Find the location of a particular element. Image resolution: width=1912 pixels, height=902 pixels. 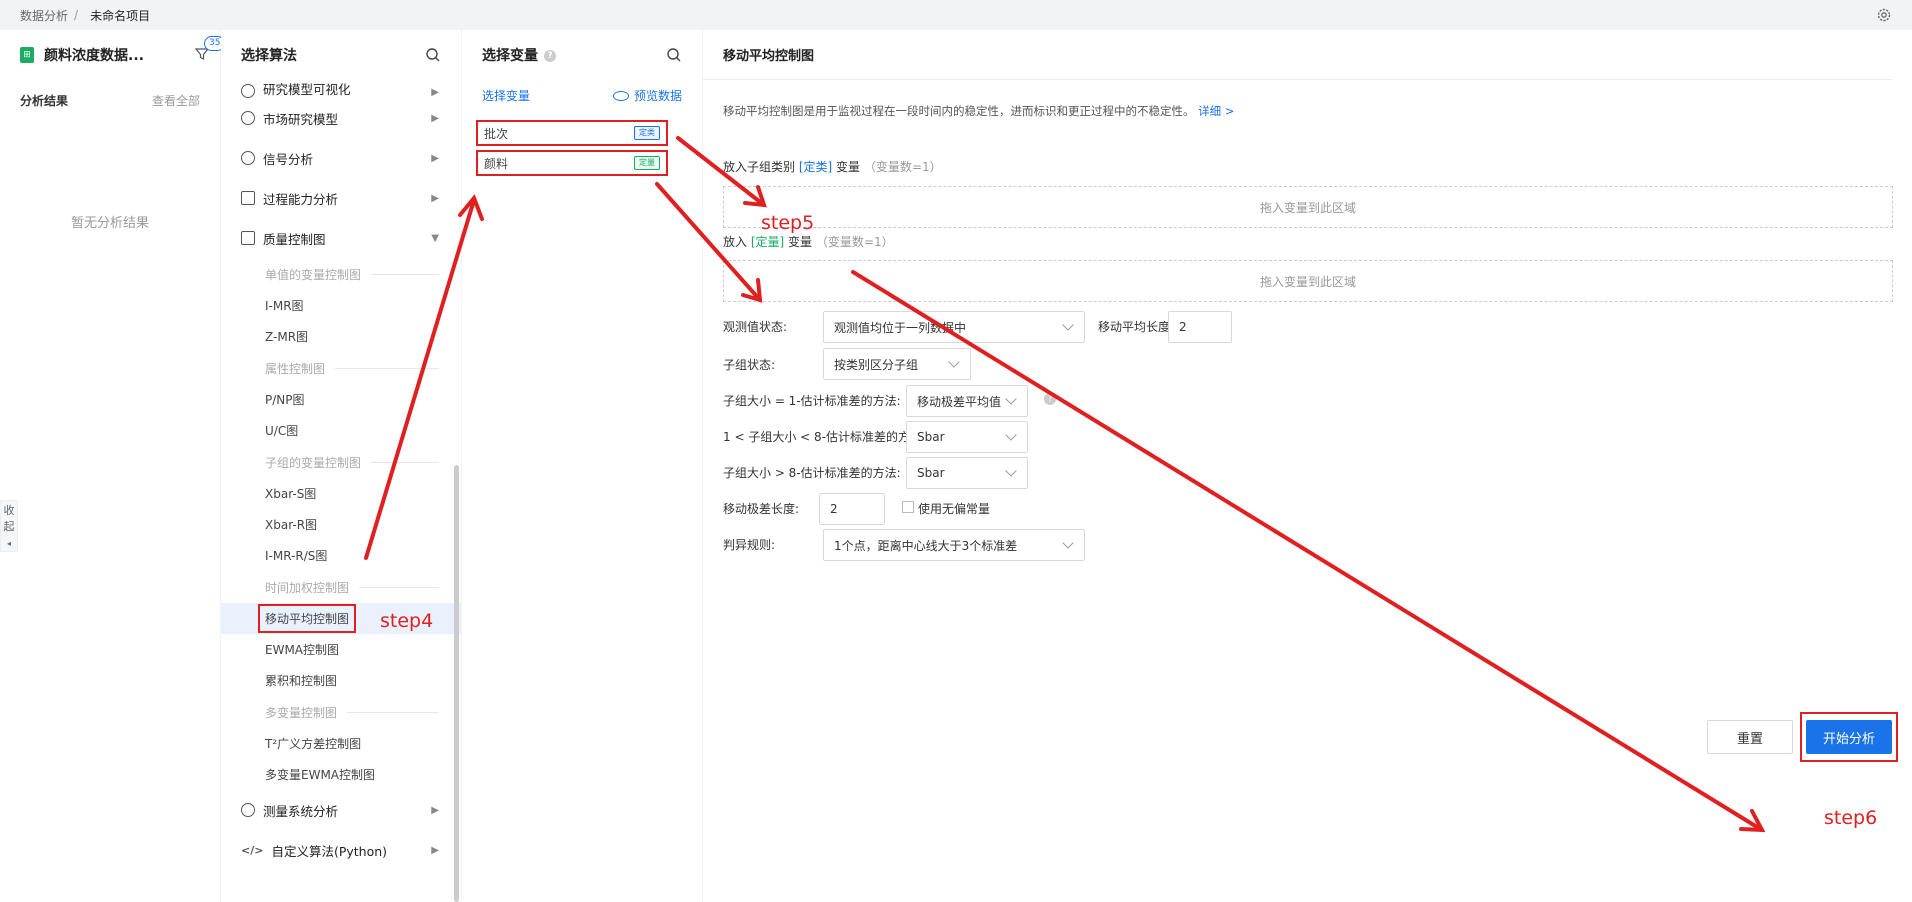

start-analysis-button: 开始分析 is located at coordinates (1849, 737).